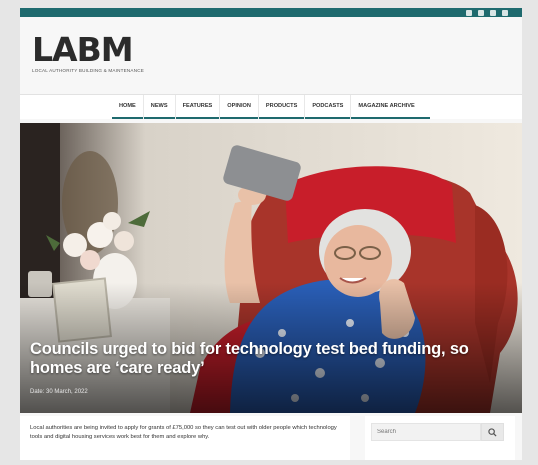 This screenshot has height=465, width=538. I want to click on search-button, so click(492, 432).